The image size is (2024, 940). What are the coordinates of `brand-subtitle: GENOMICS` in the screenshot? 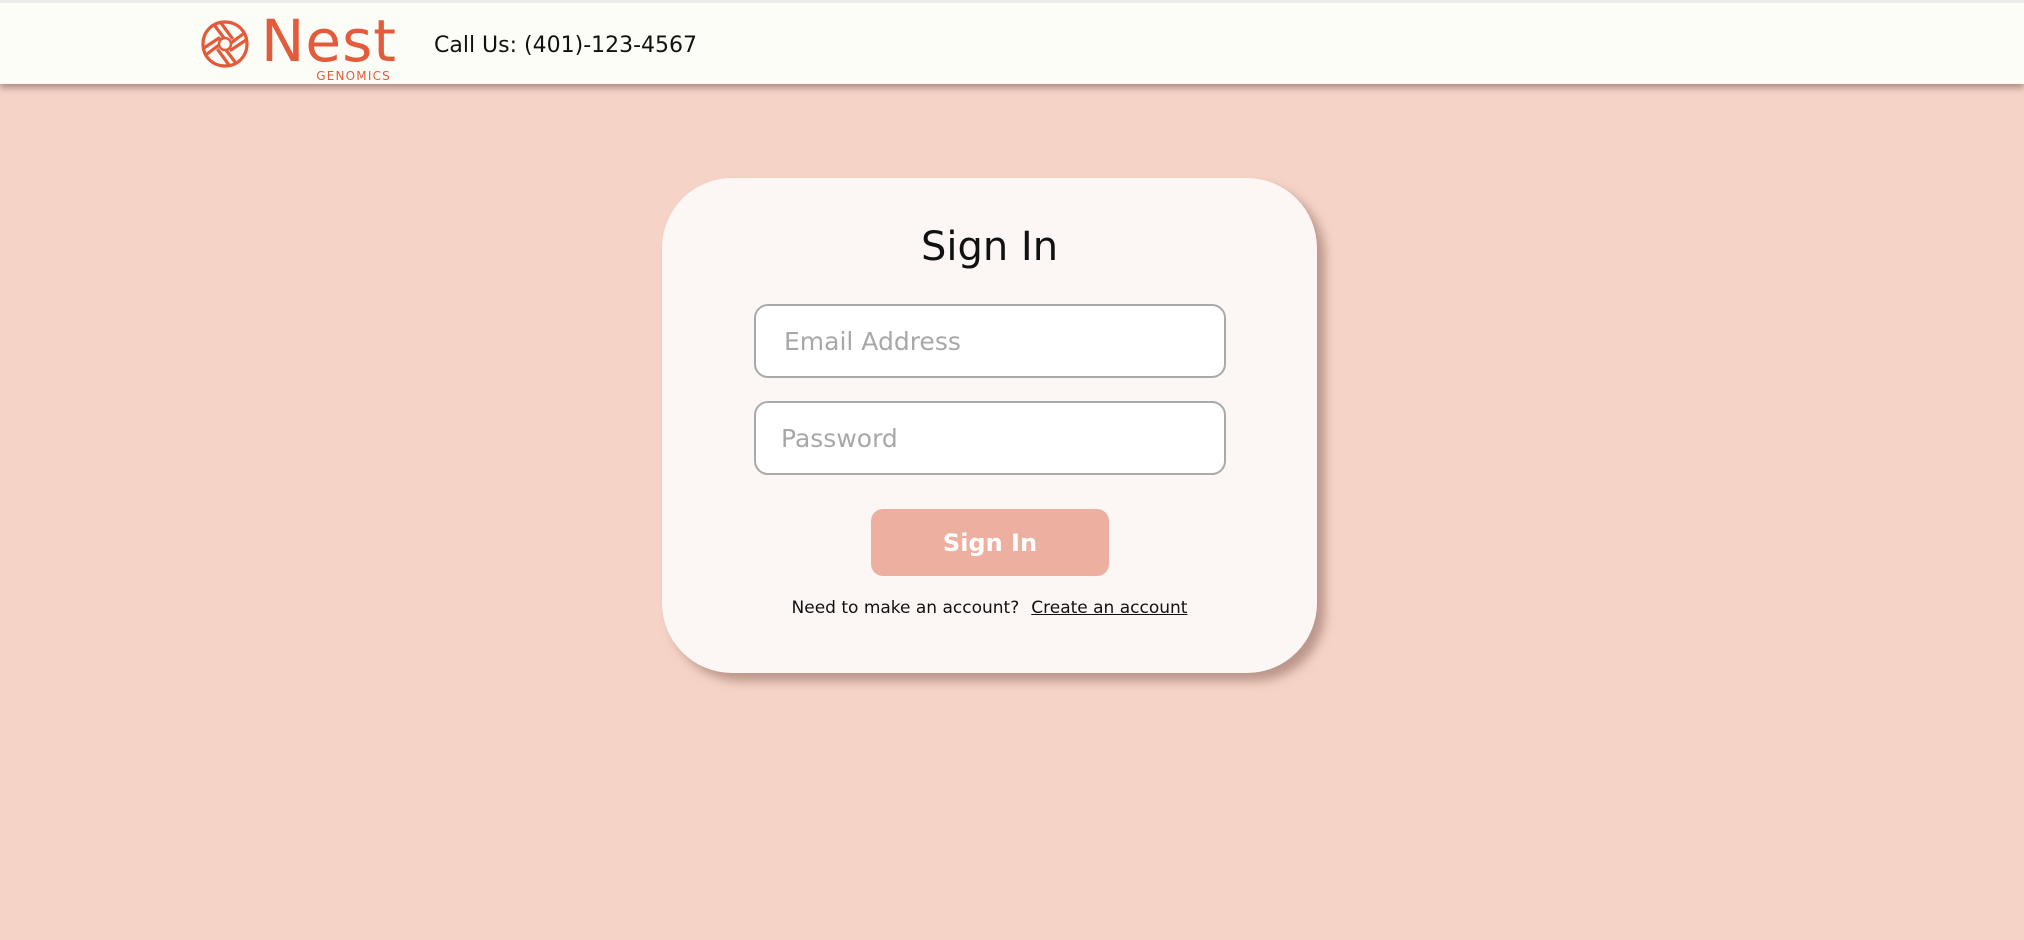 It's located at (353, 76).